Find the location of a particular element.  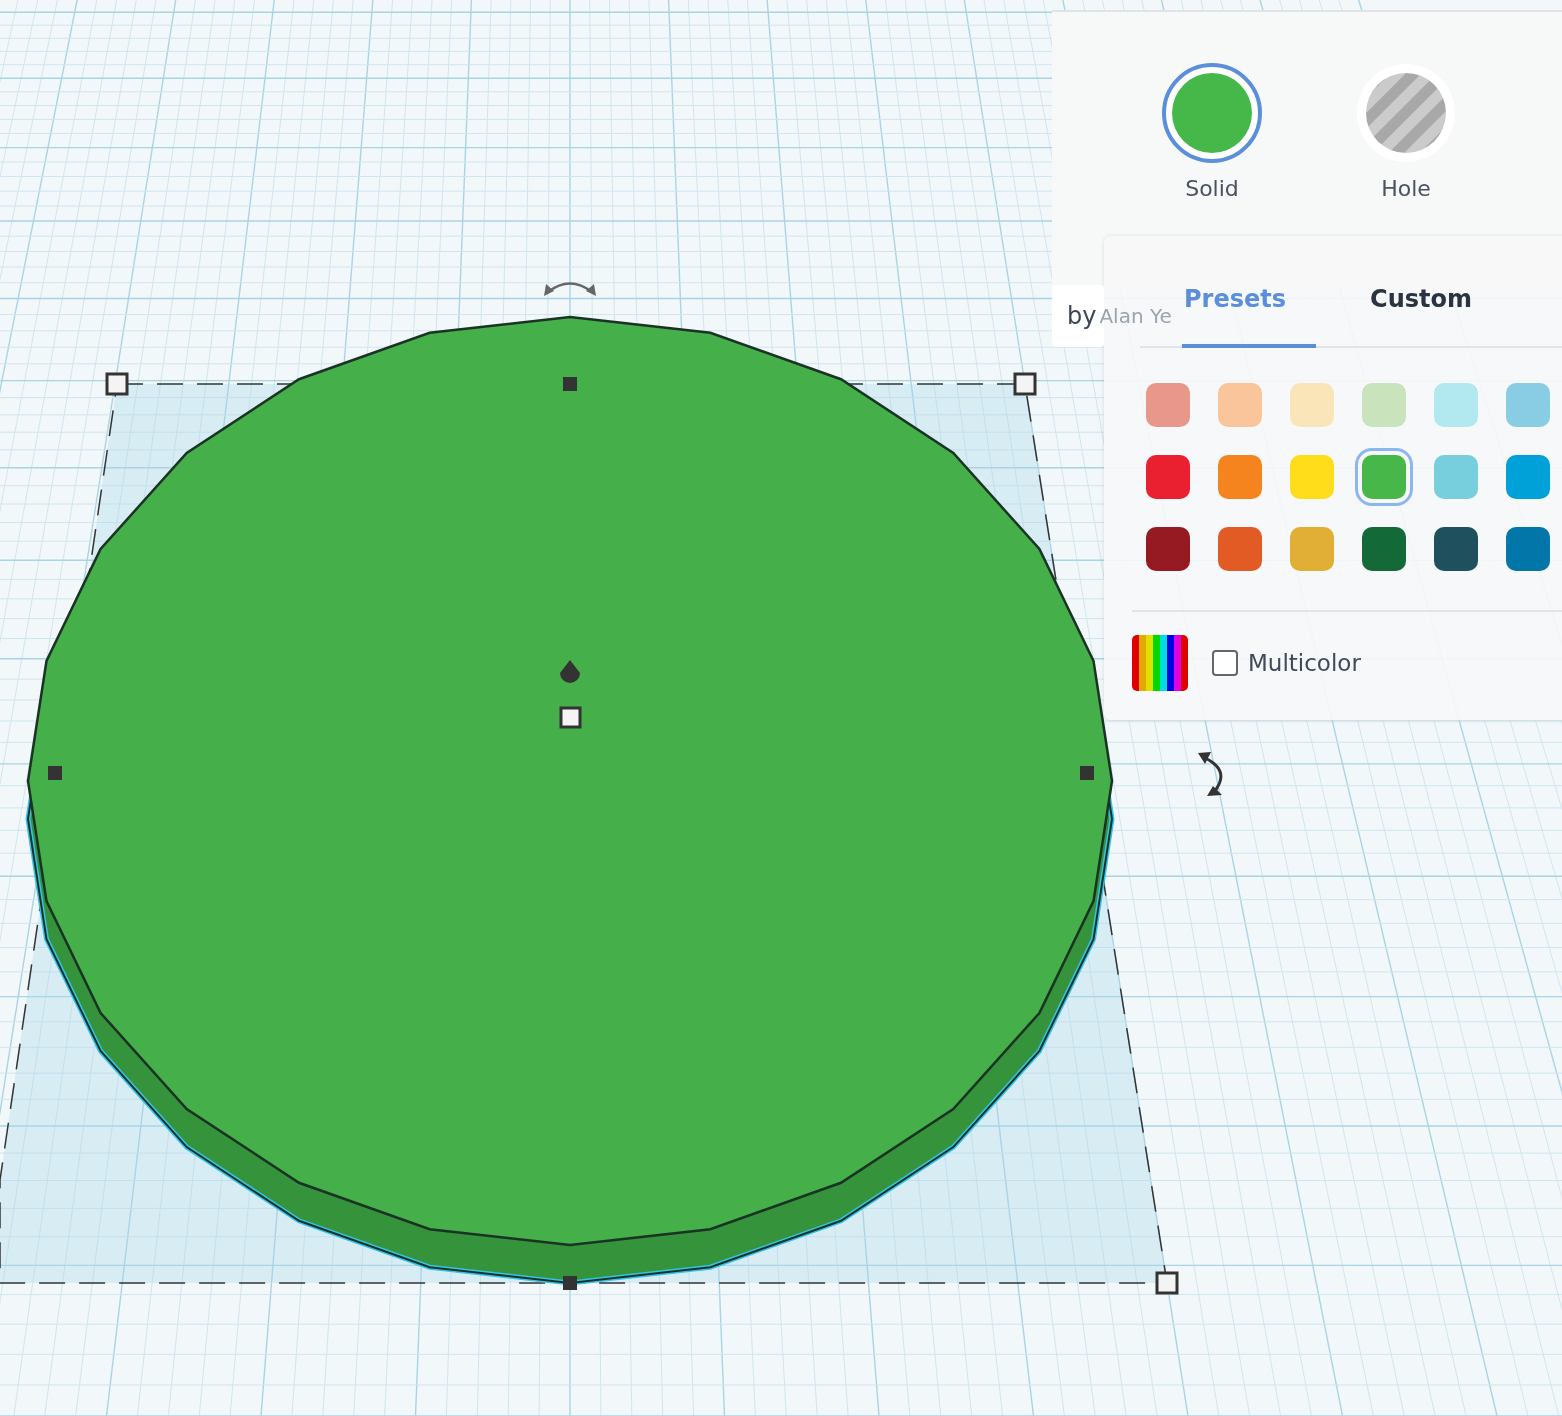

body-type-option: Hole is located at coordinates (1406, 137).